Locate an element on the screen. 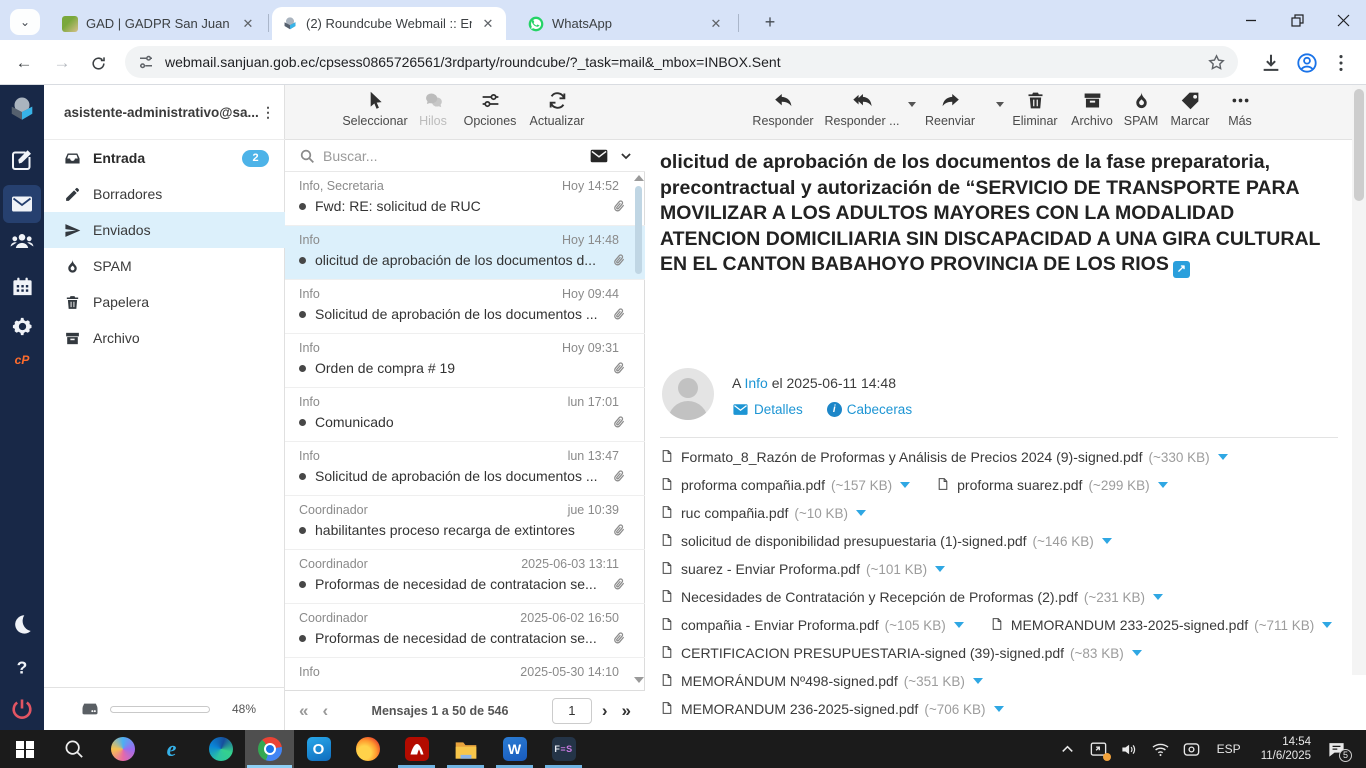  taskbar-ie-icon: e is located at coordinates (171, 749).